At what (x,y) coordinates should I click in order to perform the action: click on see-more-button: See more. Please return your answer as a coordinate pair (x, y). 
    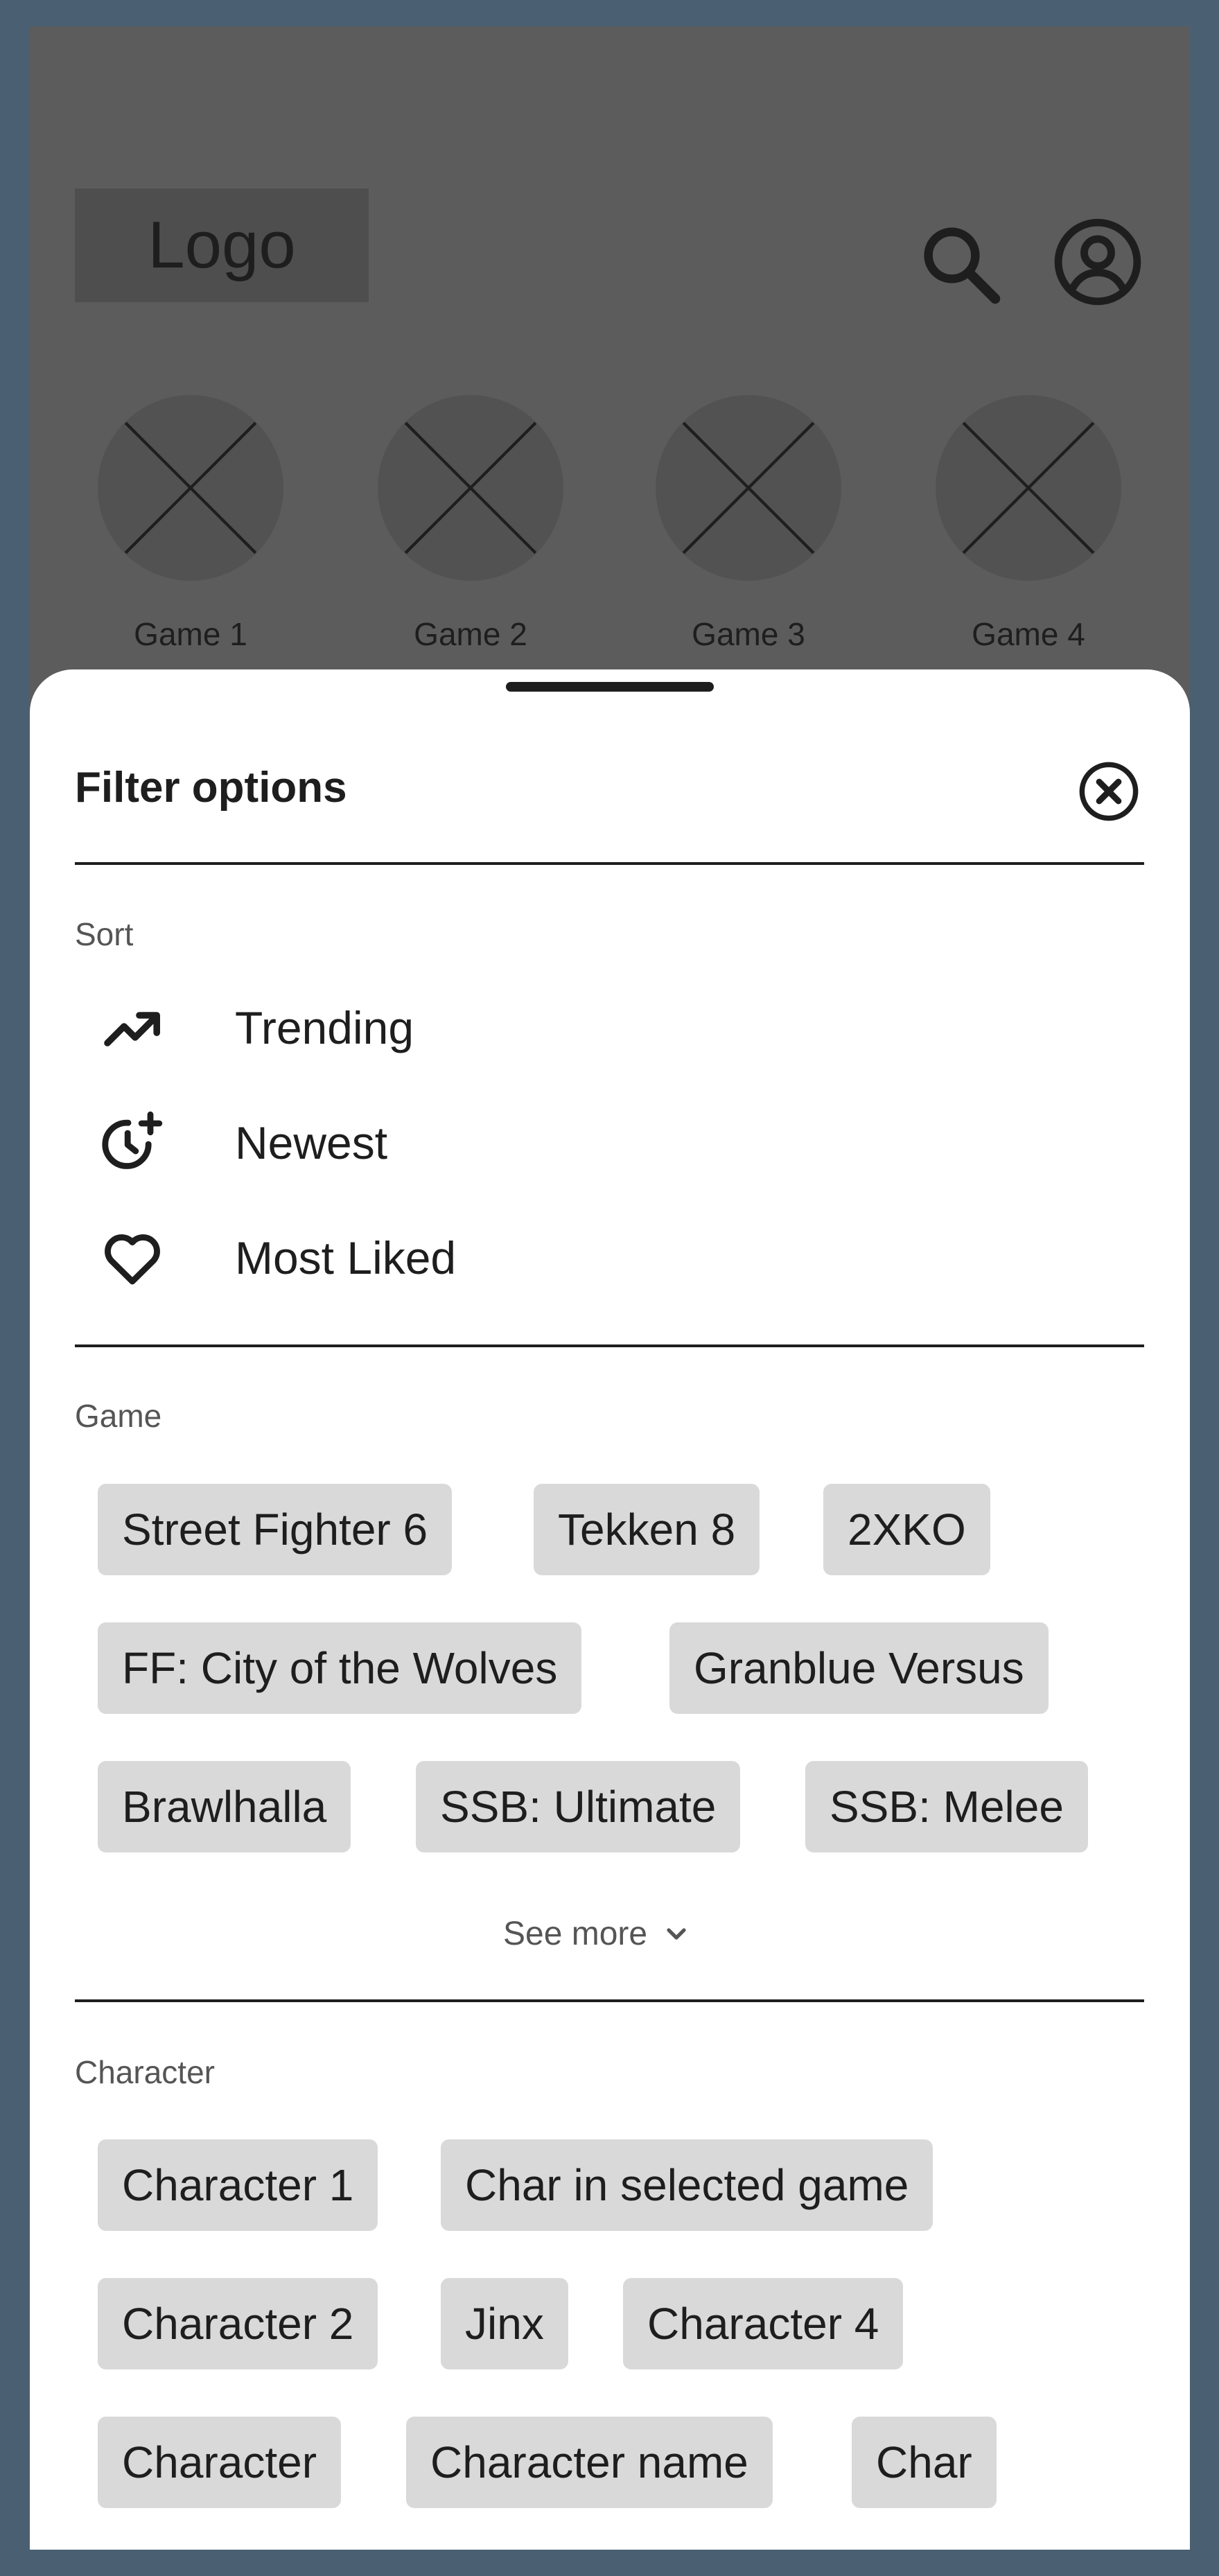
    Looking at the image, I should click on (598, 1934).